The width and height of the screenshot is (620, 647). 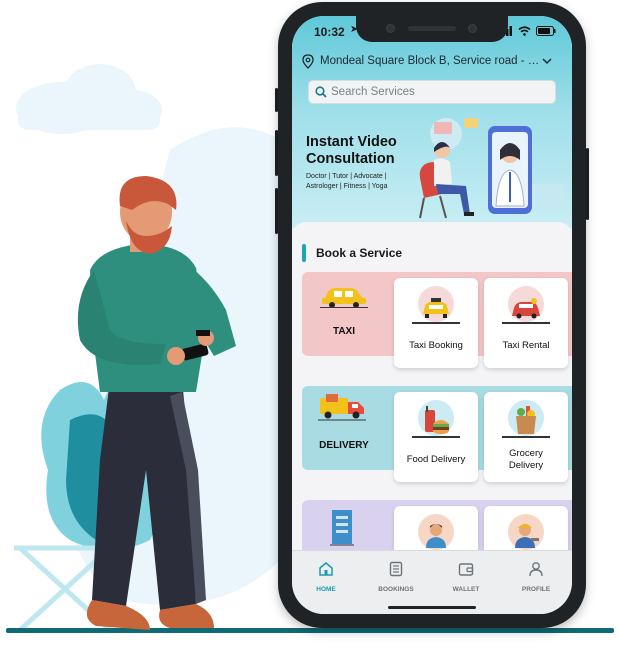 I want to click on service-card-grocery-delivery: Grocery Delivery, so click(x=526, y=437).